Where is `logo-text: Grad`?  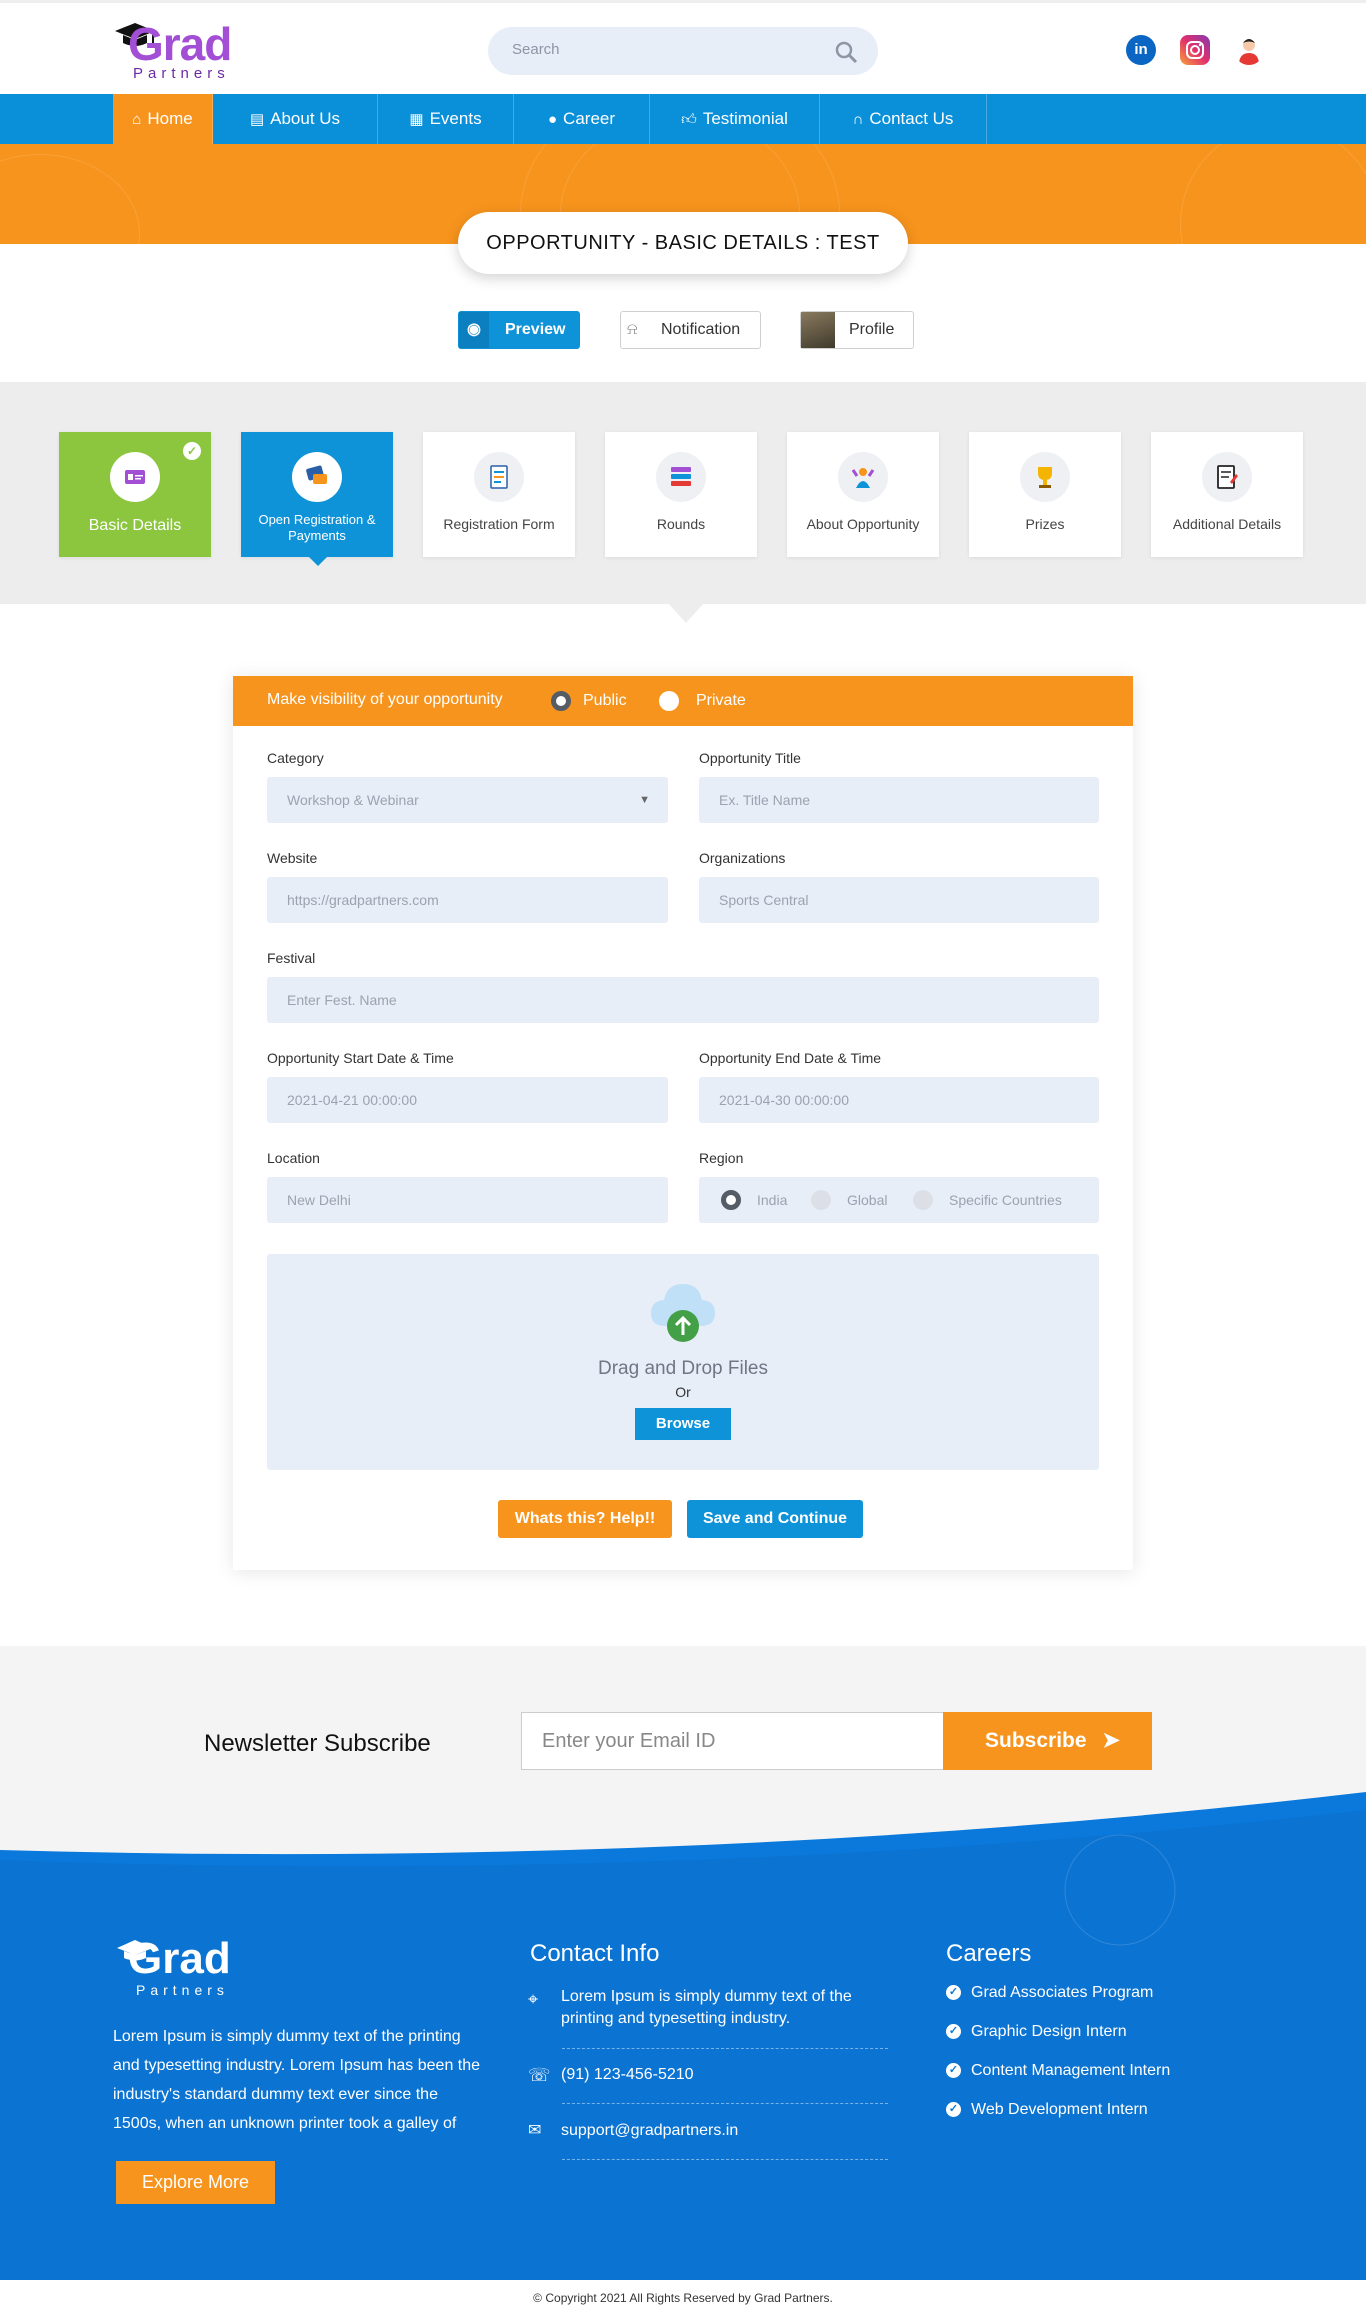
logo-text: Grad is located at coordinates (180, 44).